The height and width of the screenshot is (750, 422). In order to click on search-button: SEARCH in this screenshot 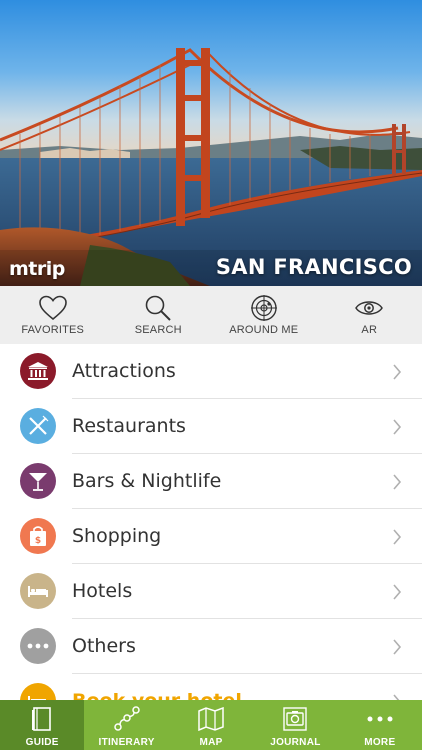, I will do `click(159, 315)`.